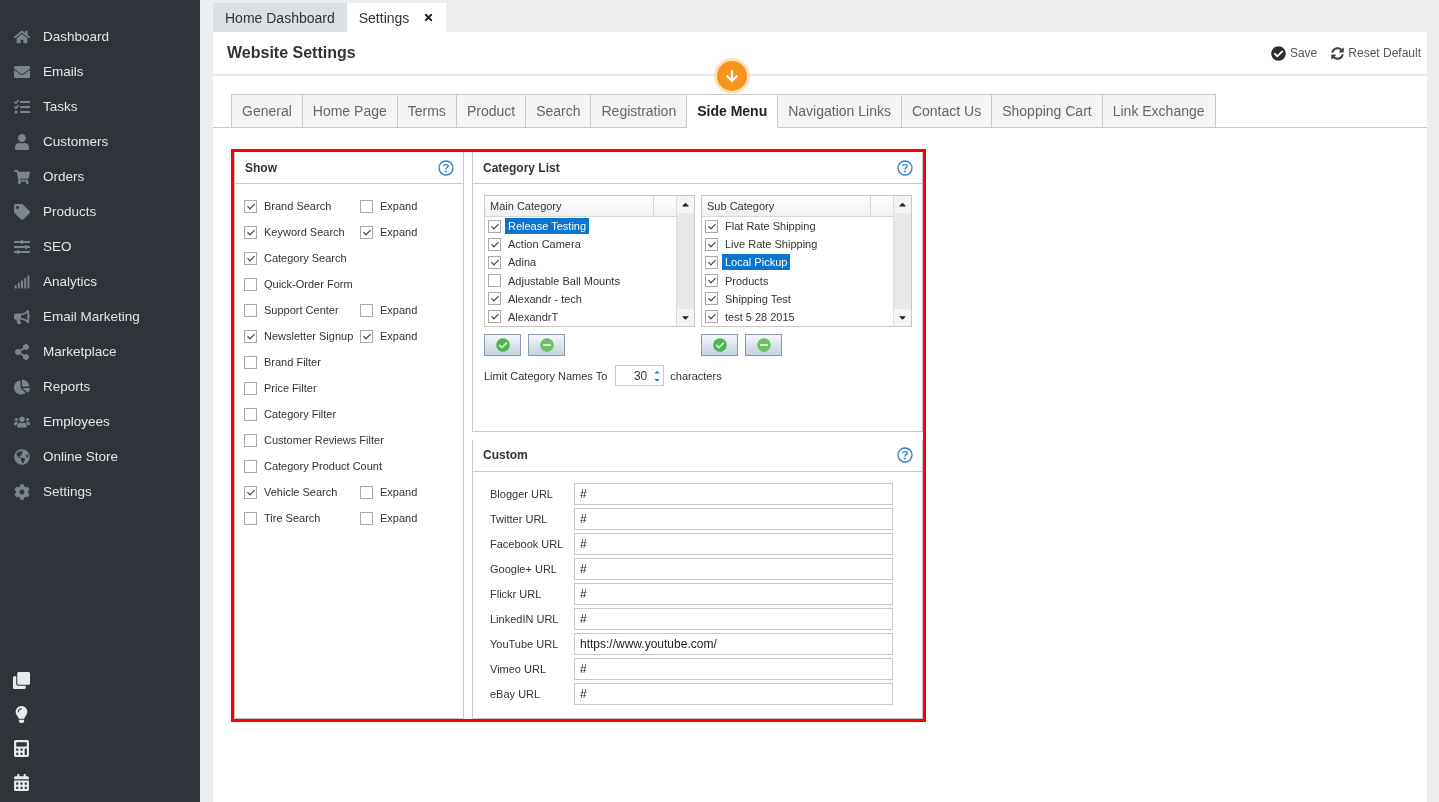 The width and height of the screenshot is (1439, 802). What do you see at coordinates (840, 111) in the screenshot?
I see `section-tab: Navigation Links` at bounding box center [840, 111].